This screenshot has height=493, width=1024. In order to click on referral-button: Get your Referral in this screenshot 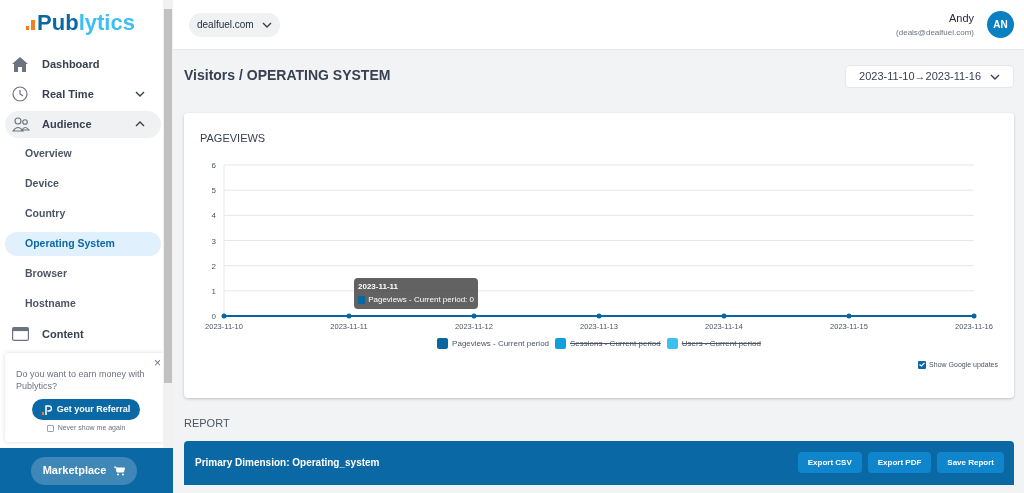, I will do `click(86, 409)`.